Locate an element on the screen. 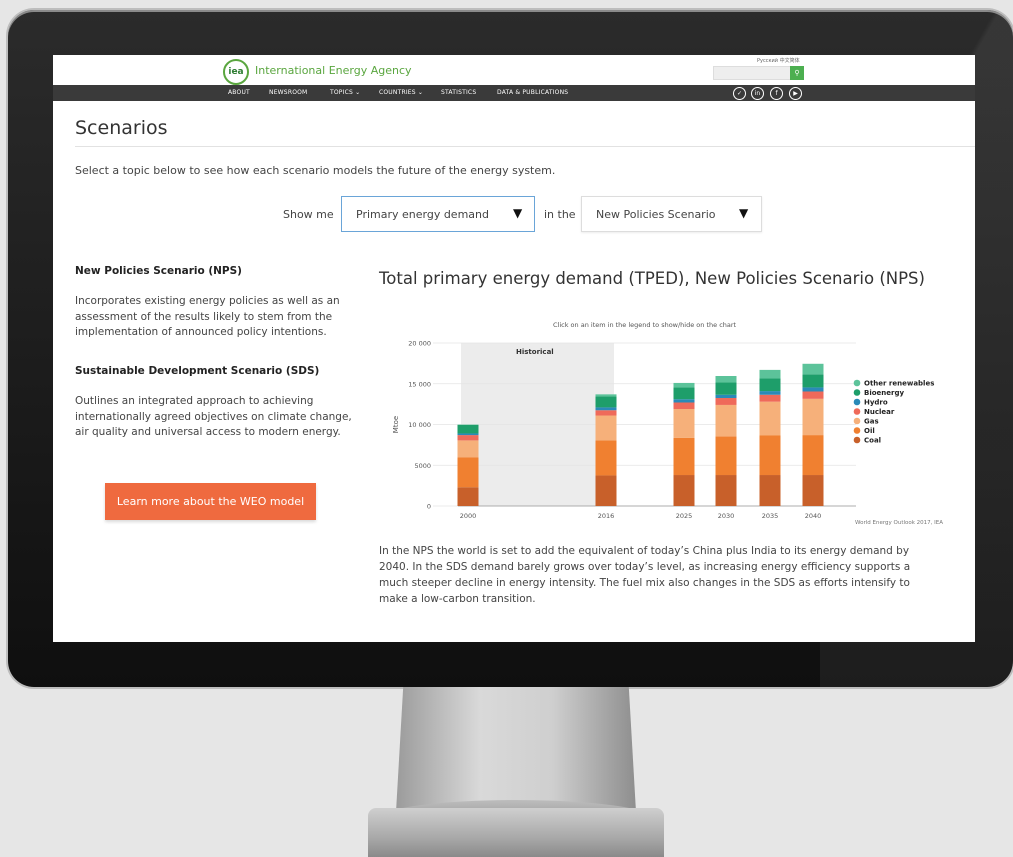  legend-item: Other renewables is located at coordinates (899, 384).